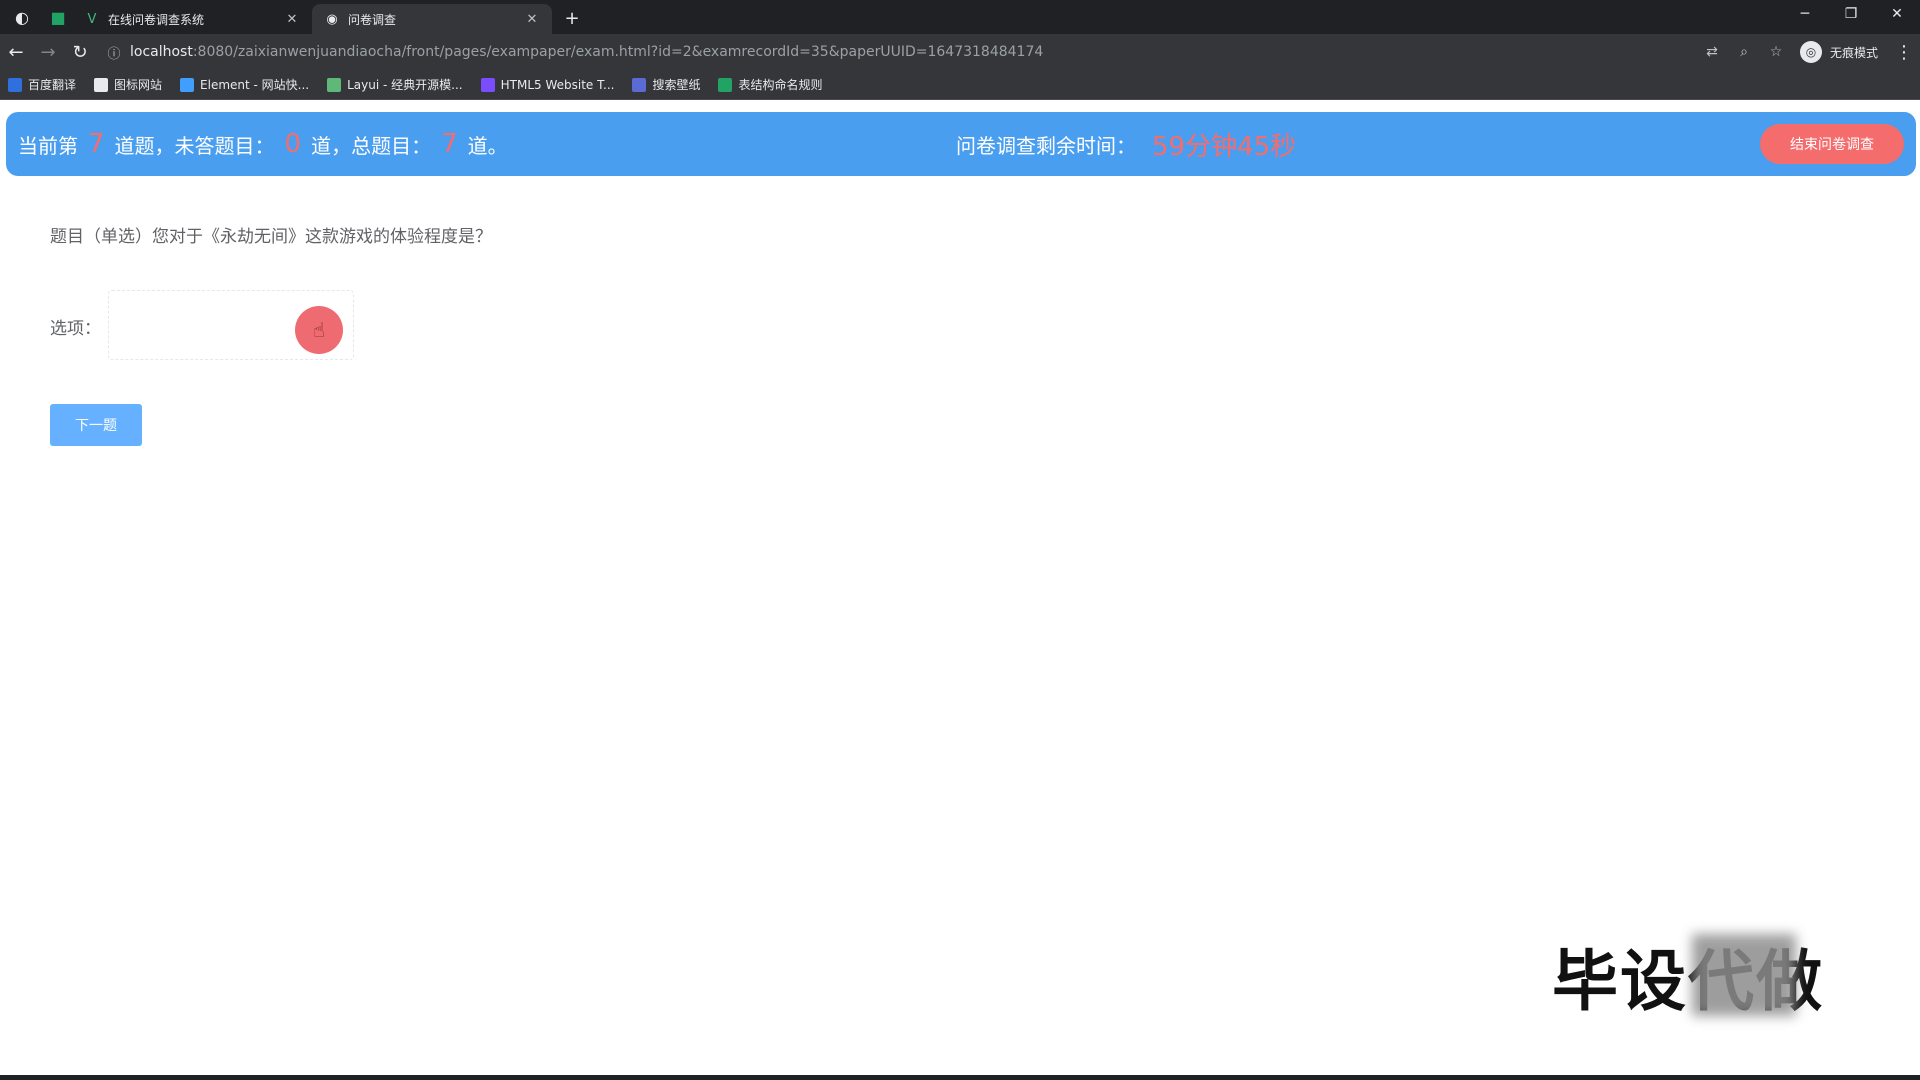 The image size is (1920, 1080). Describe the element at coordinates (80, 52) in the screenshot. I see `reload-icon: ↻` at that location.